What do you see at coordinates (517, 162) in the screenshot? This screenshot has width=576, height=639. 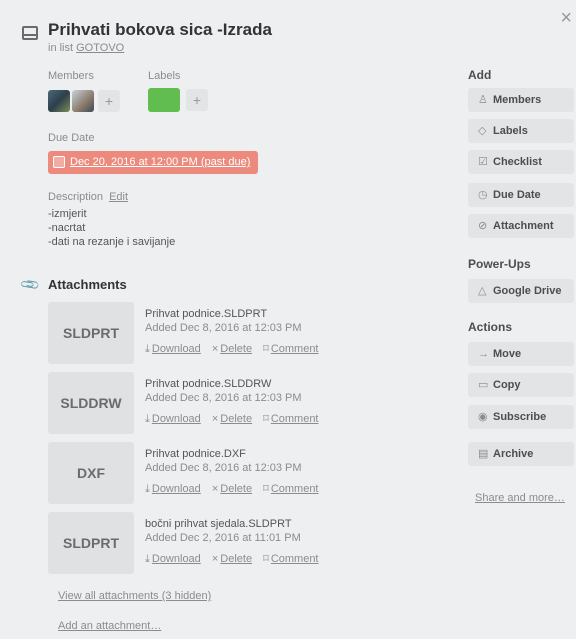 I see `sidebar-button-label: Checklist` at bounding box center [517, 162].